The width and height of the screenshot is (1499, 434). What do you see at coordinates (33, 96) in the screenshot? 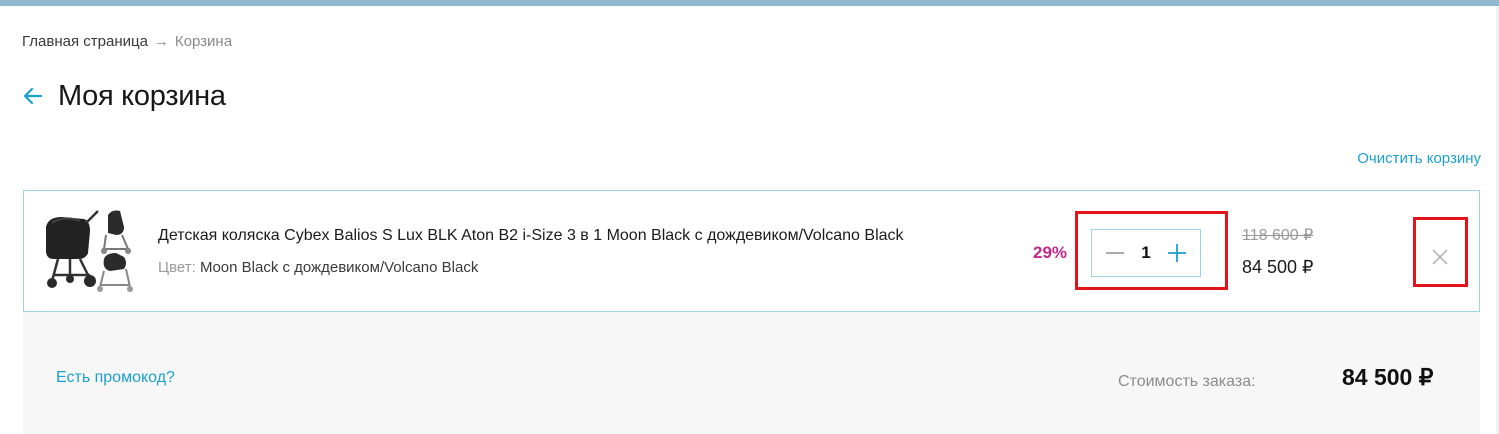
I see `back-arrow-icon` at bounding box center [33, 96].